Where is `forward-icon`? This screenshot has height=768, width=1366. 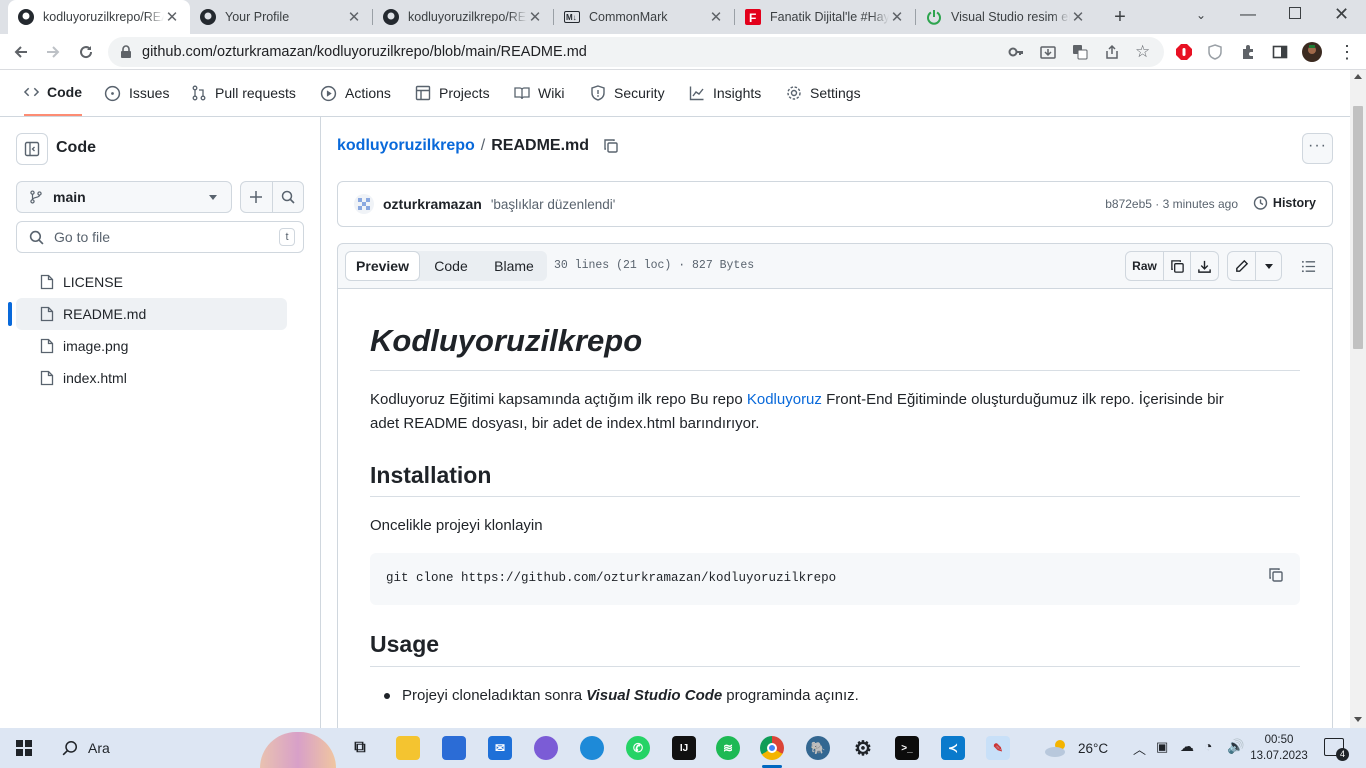
forward-icon is located at coordinates (53, 52).